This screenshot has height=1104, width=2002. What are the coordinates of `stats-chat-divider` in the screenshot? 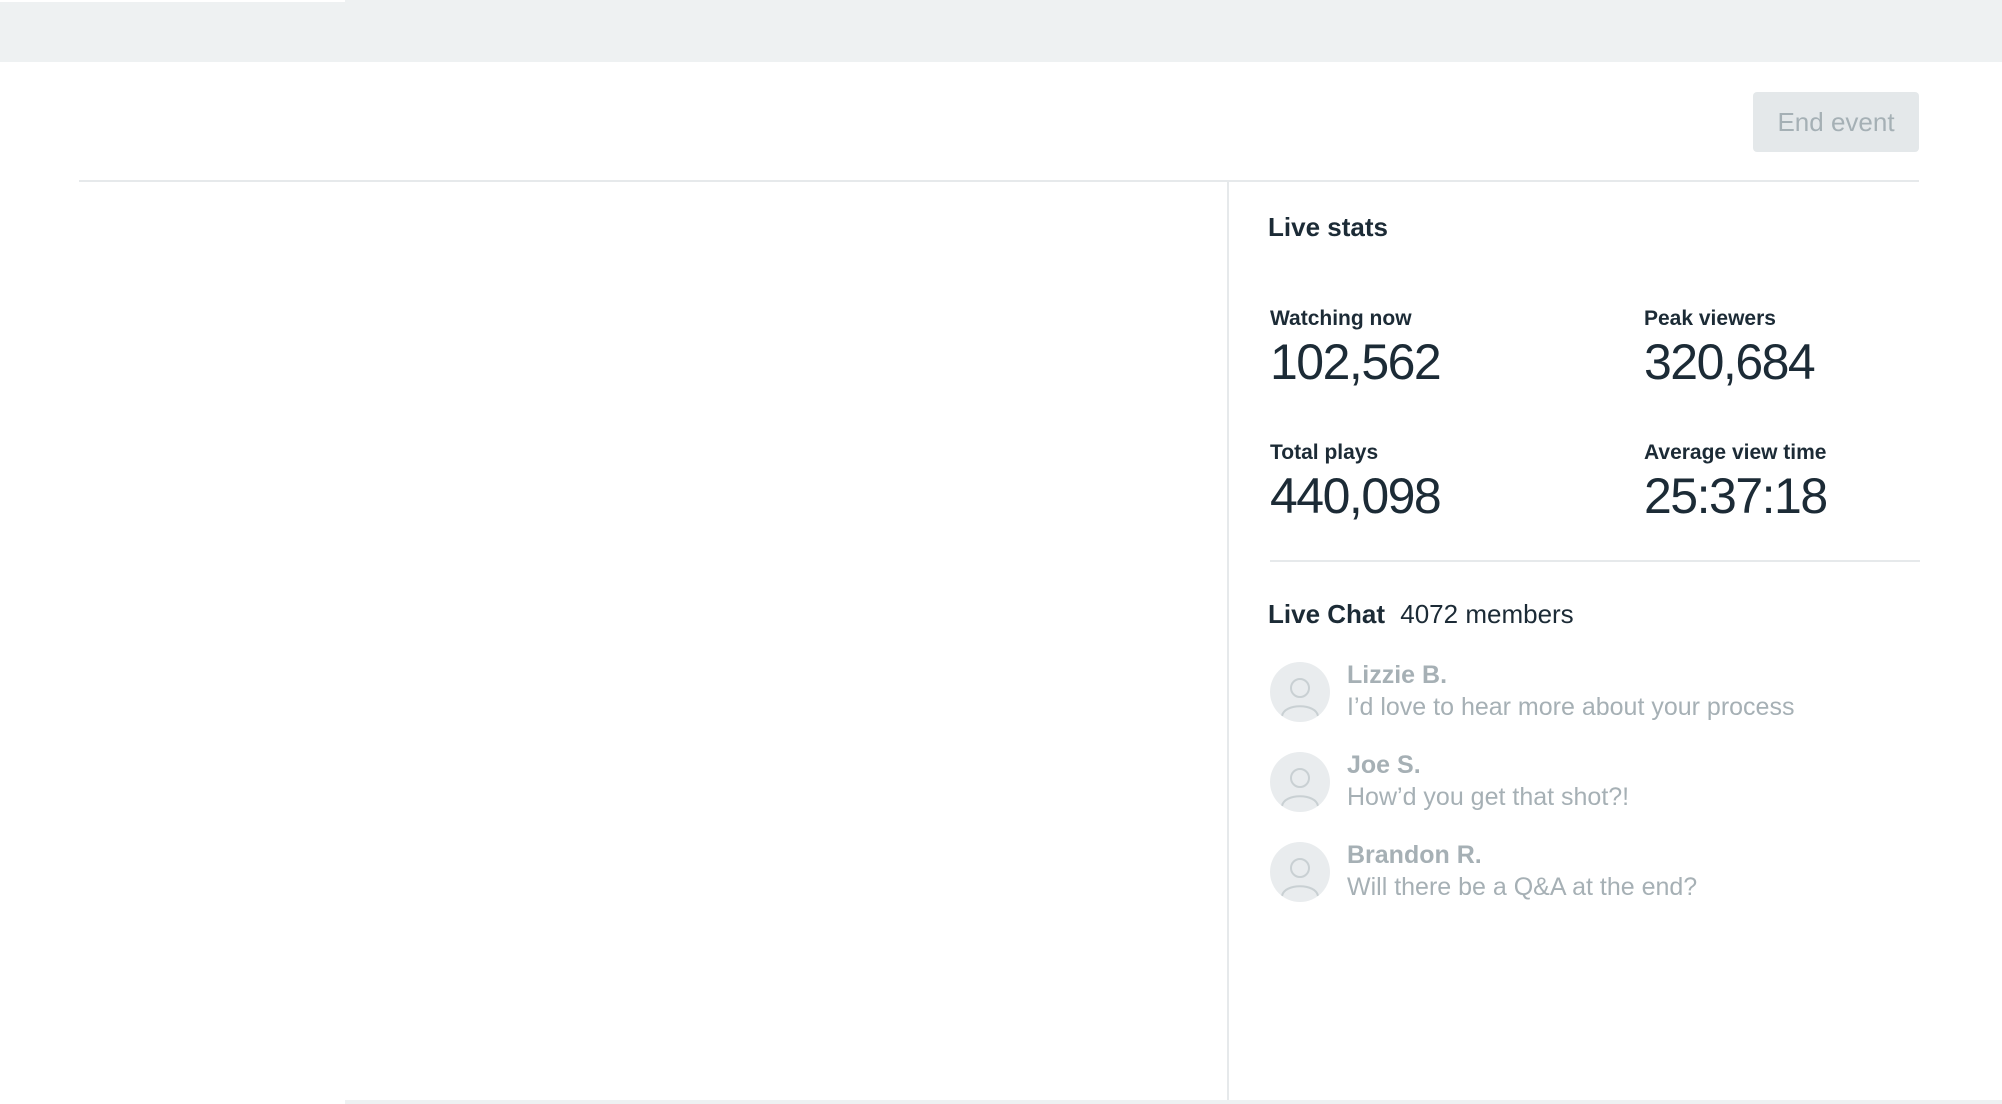 It's located at (1595, 561).